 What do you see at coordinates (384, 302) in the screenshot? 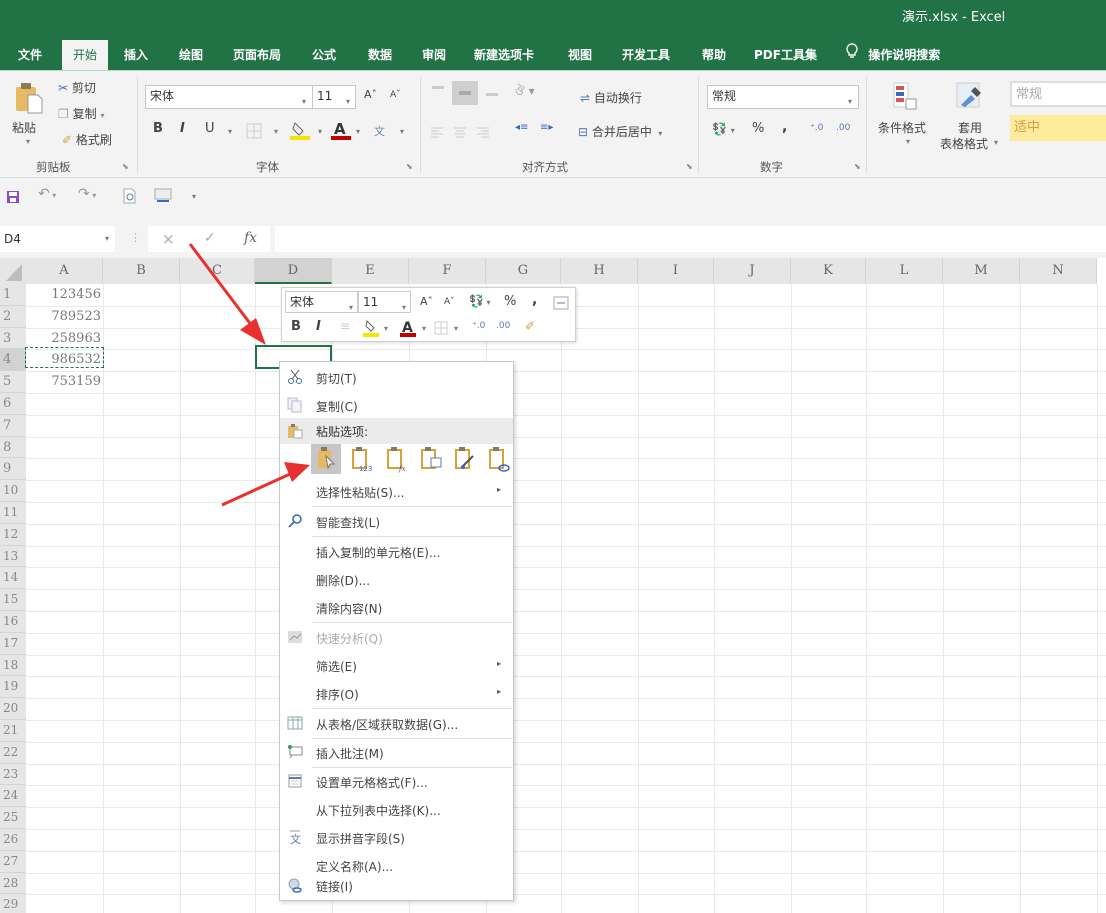
I see `mini-font-size-select: 11 ▾` at bounding box center [384, 302].